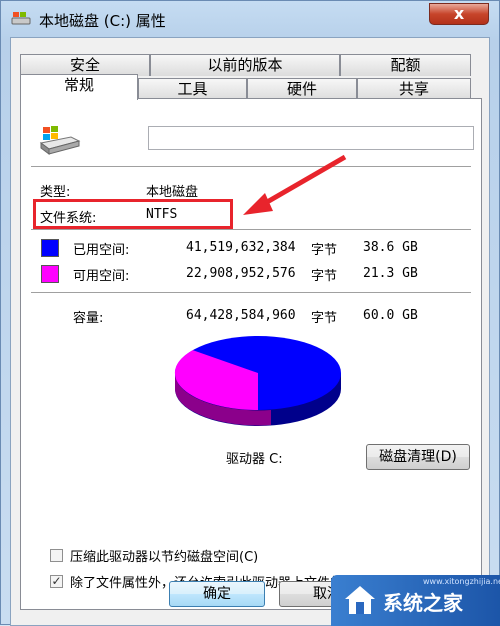 This screenshot has width=500, height=626. Describe the element at coordinates (79, 87) in the screenshot. I see `tab-general: 常规` at that location.